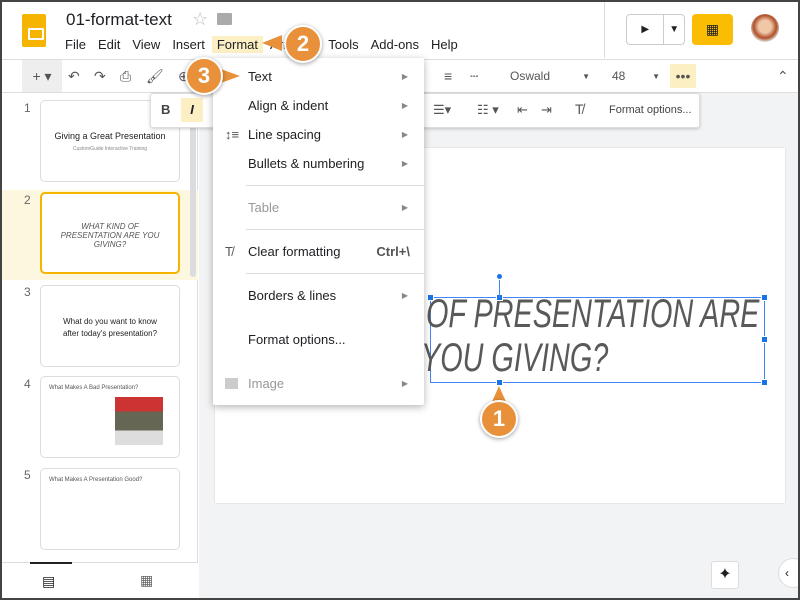 This screenshot has width=800, height=600. I want to click on present-button: ▶ ▼, so click(655, 29).